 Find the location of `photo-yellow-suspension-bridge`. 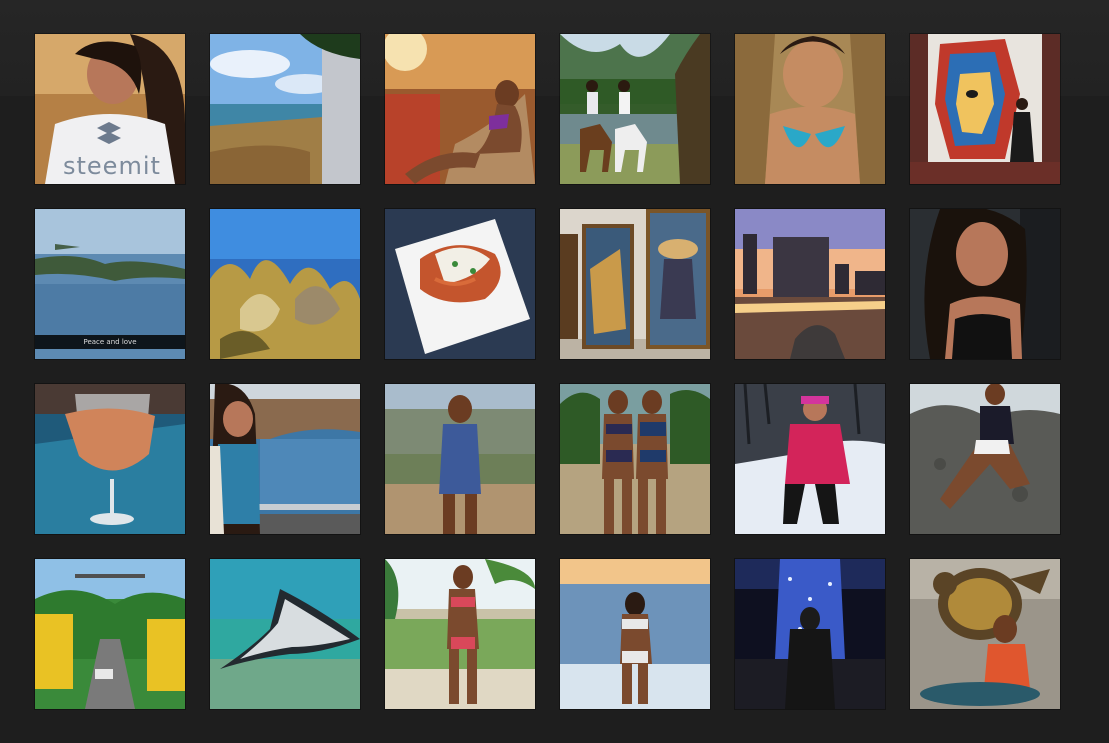

photo-yellow-suspension-bridge is located at coordinates (110, 634).